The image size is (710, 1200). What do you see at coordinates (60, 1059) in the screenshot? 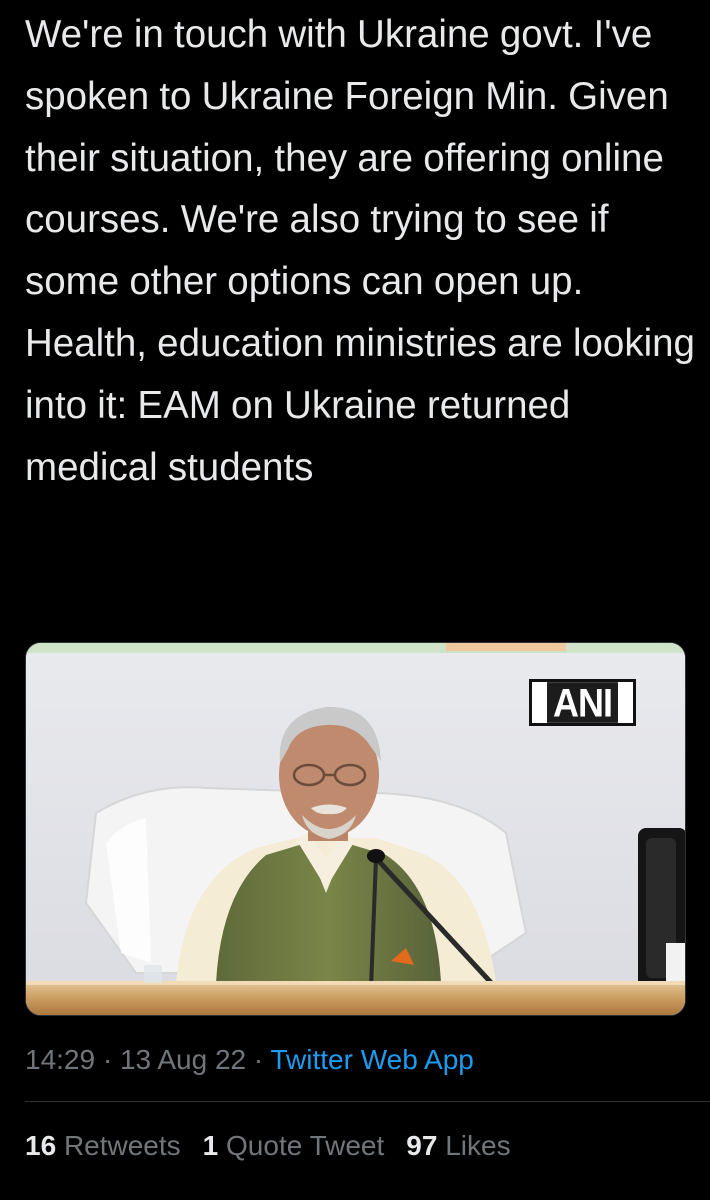
I see `tweet-time: 14:29` at bounding box center [60, 1059].